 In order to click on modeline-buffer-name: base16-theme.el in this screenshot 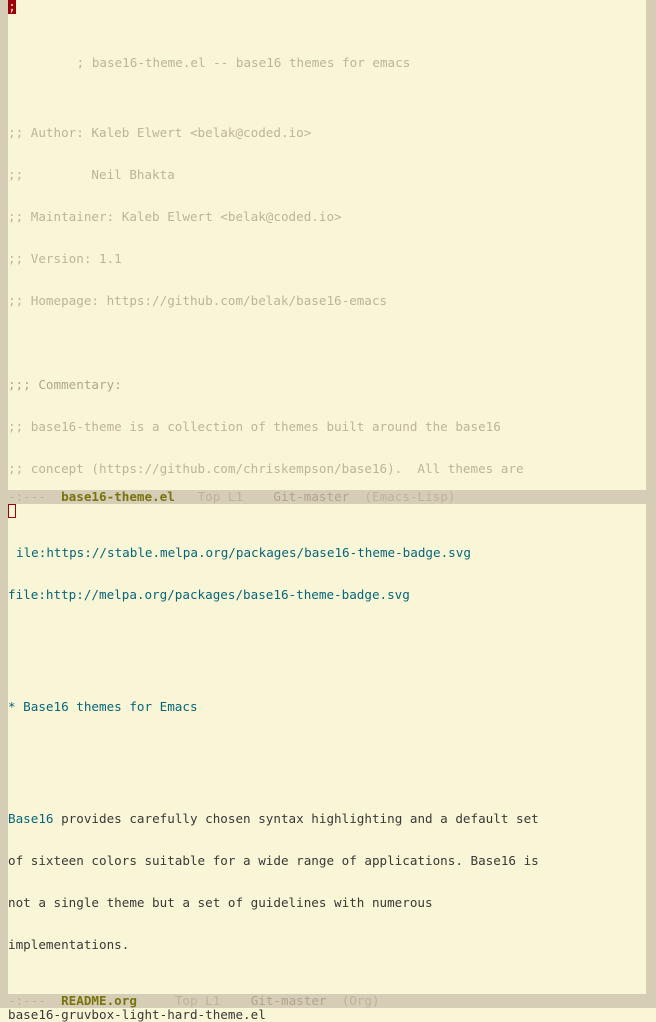, I will do `click(118, 497)`.